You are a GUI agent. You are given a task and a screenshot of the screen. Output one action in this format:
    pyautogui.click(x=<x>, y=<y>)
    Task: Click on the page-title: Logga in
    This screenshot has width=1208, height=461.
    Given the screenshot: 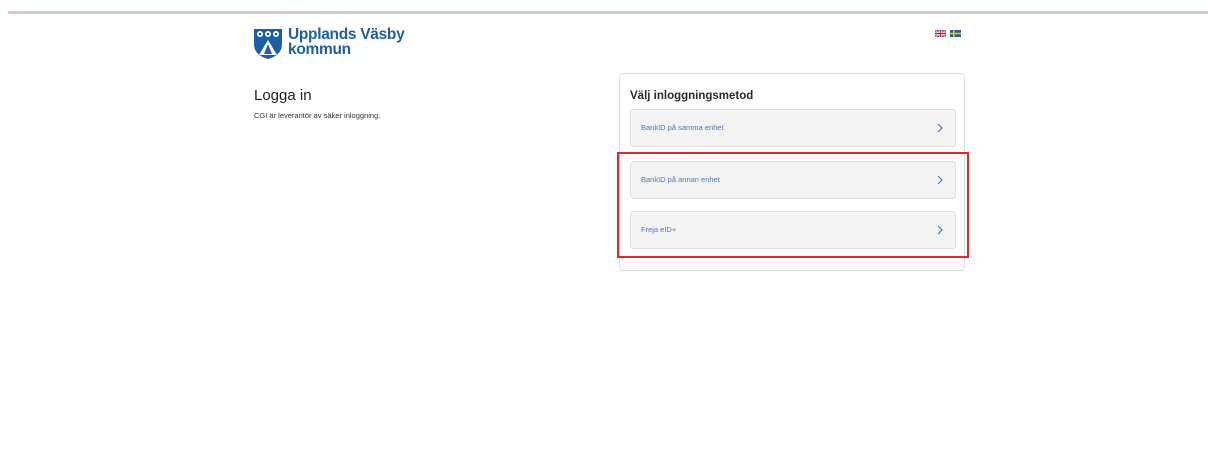 What is the action you would take?
    pyautogui.click(x=283, y=95)
    